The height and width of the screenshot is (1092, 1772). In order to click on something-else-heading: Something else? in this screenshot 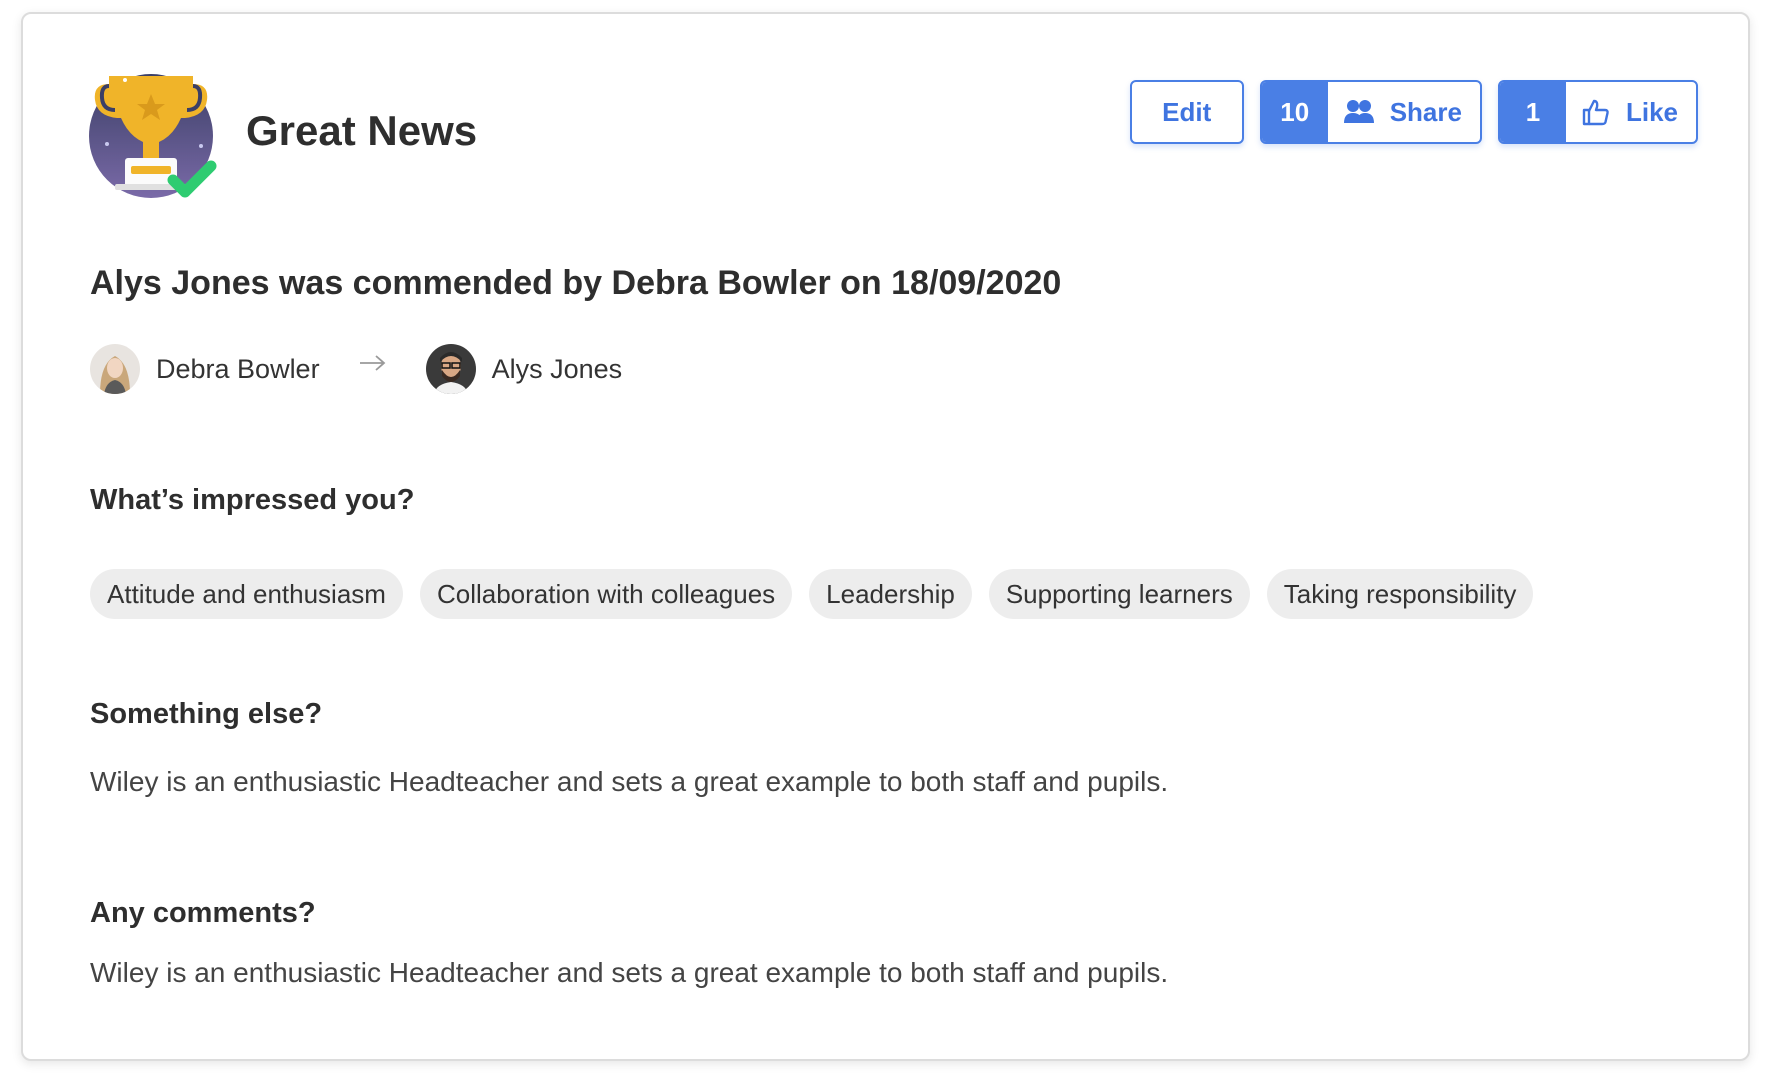, I will do `click(206, 714)`.